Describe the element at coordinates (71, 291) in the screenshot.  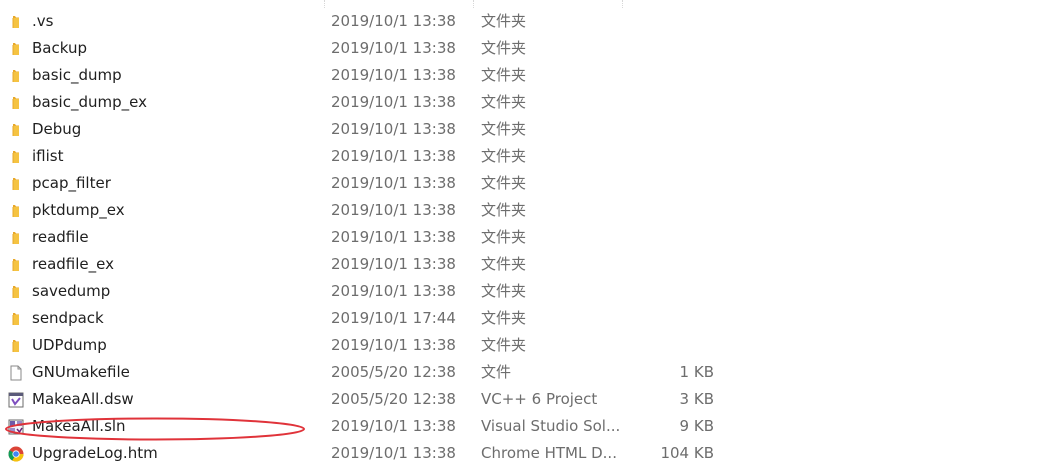
I see `file-name: savedump` at that location.